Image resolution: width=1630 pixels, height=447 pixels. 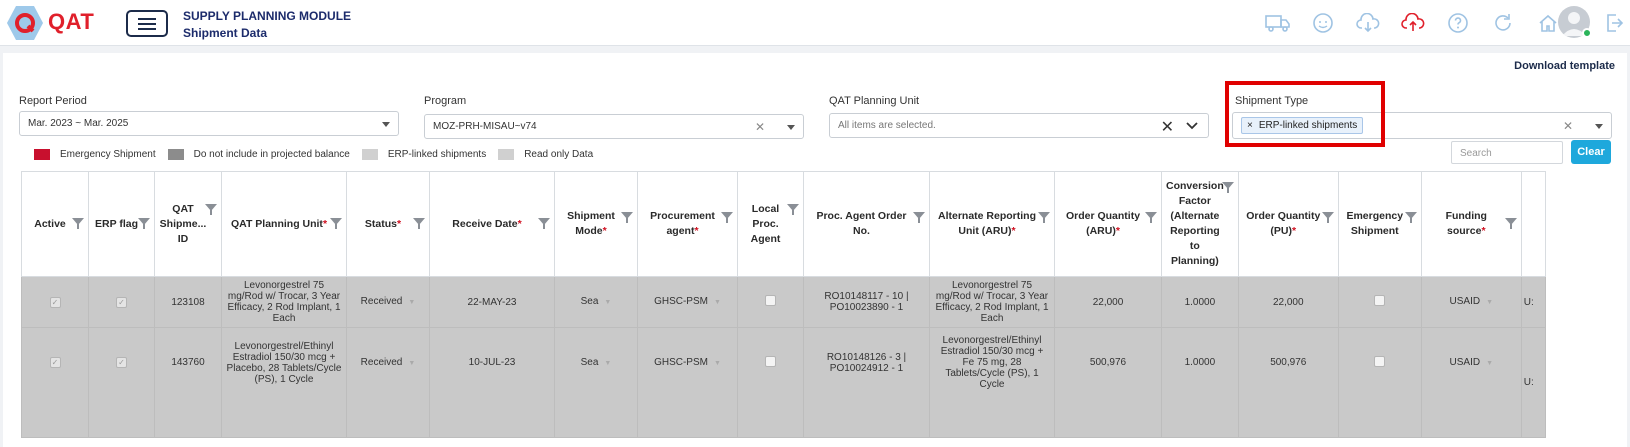 What do you see at coordinates (866, 224) in the screenshot?
I see `column-header-order-no: Proc. Agent Order No.` at bounding box center [866, 224].